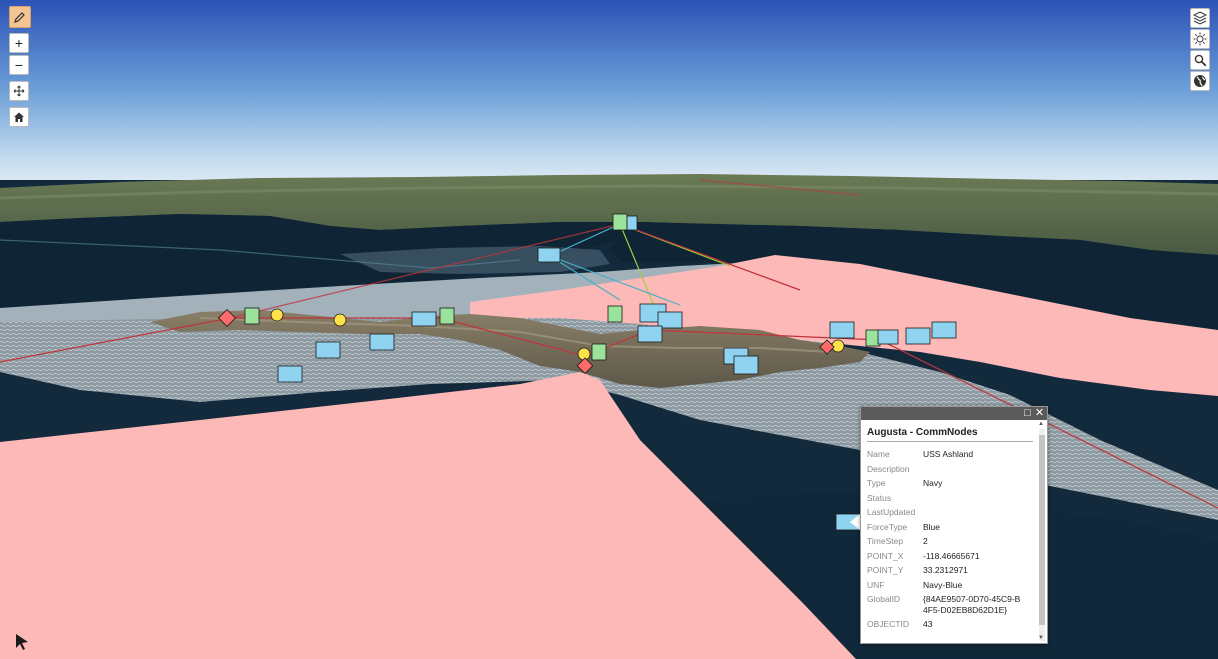  I want to click on attribute-row: Status, so click(879, 497).